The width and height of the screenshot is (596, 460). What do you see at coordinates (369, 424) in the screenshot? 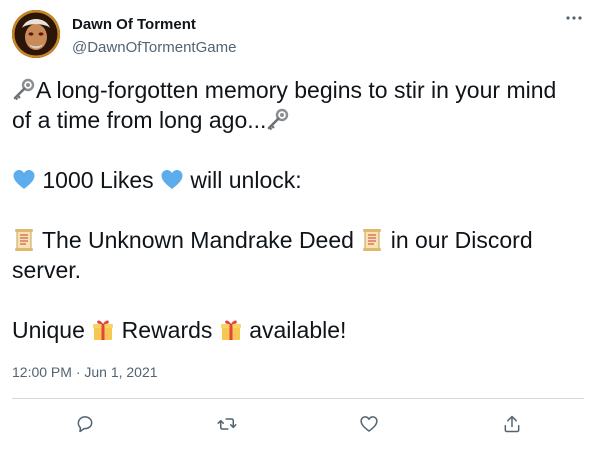
I see `like-icon` at bounding box center [369, 424].